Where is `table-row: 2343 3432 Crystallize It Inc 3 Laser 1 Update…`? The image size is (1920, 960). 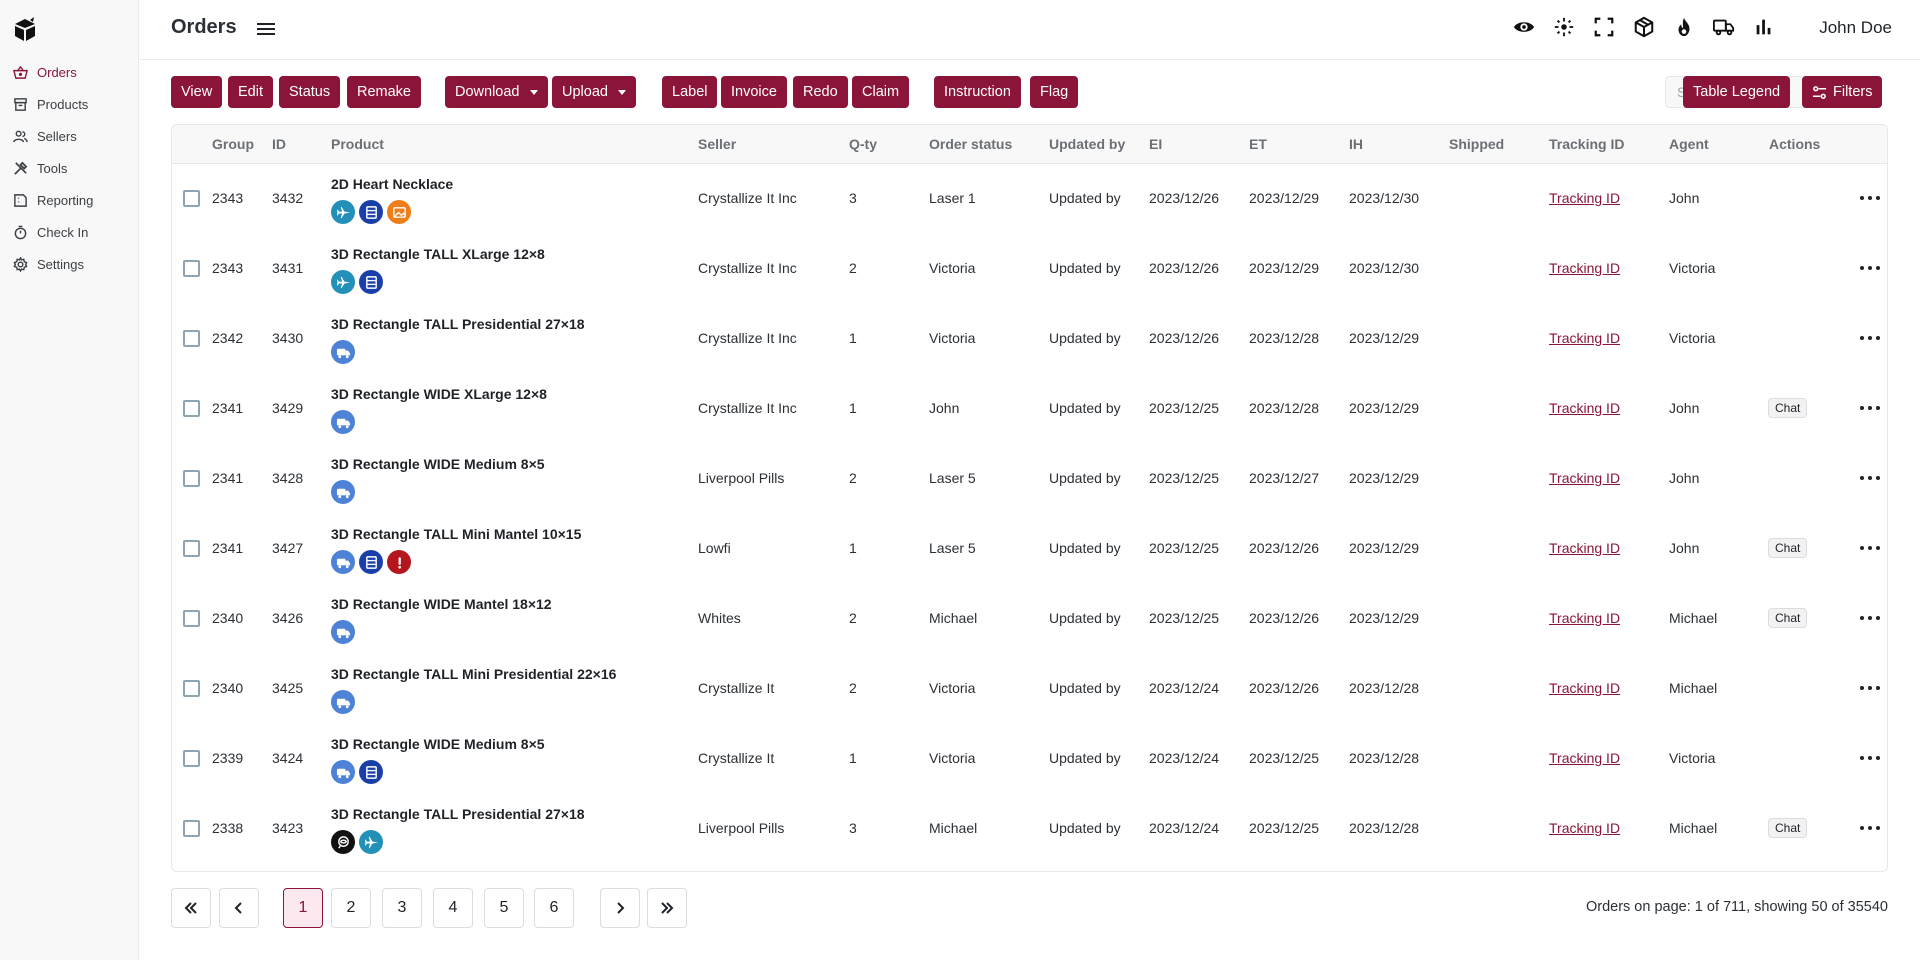
table-row: 2343 3432 Crystallize It Inc 3 Laser 1 Update… is located at coordinates (1029, 199).